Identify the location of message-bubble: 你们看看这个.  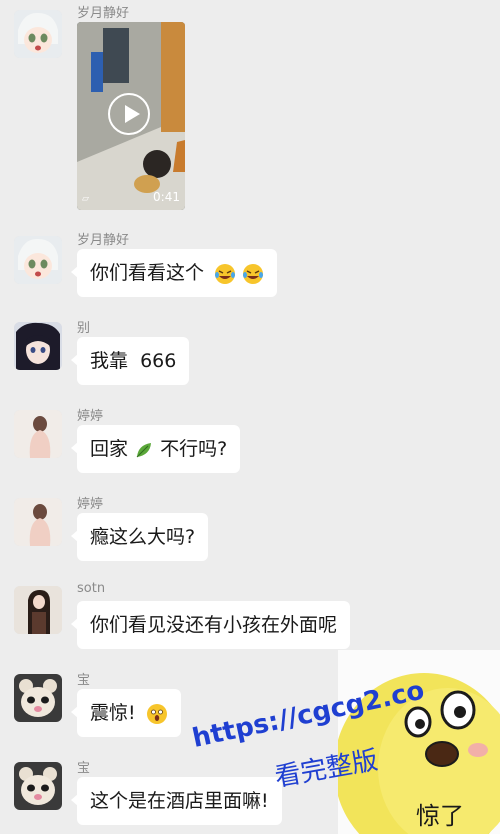
(174, 273).